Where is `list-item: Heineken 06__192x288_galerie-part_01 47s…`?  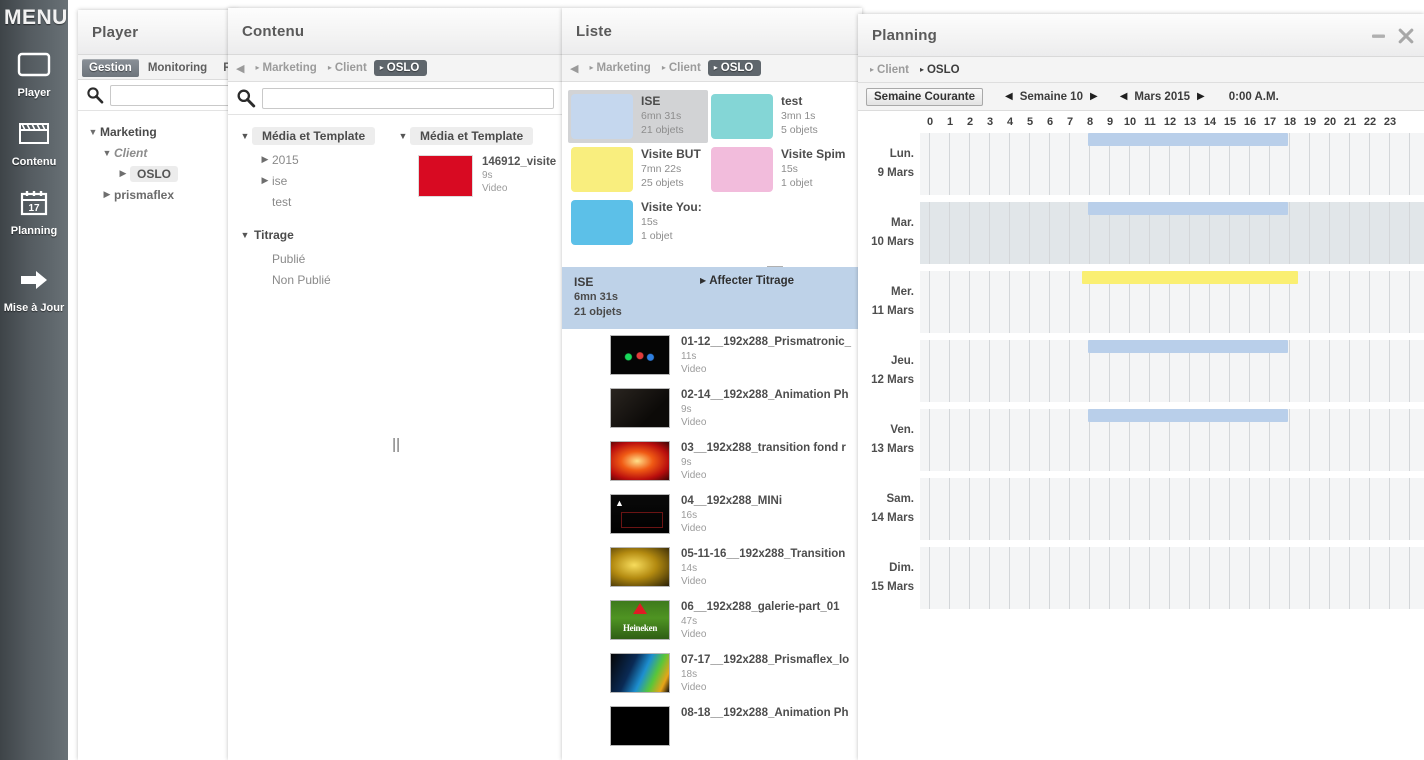
list-item: Heineken 06__192x288_galerie-part_01 47s… is located at coordinates (712, 620).